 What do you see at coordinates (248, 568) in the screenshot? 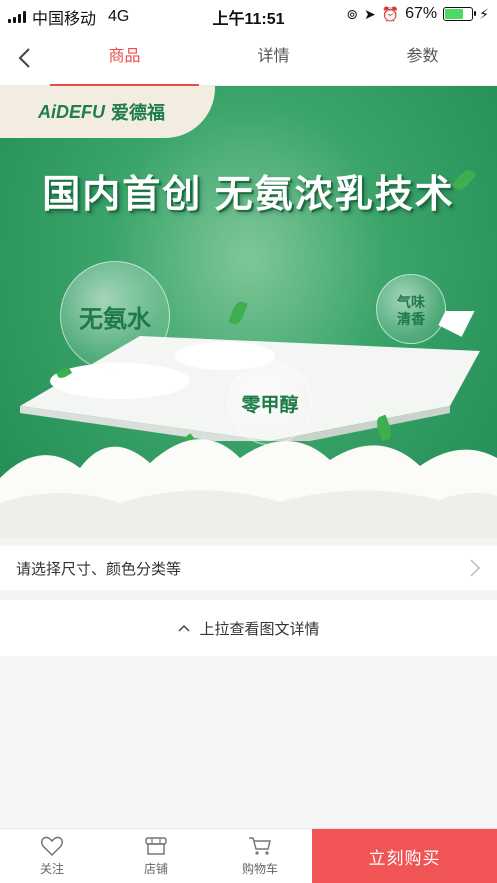
I see `sku-selector: 请选择尺寸、颜色分类等` at bounding box center [248, 568].